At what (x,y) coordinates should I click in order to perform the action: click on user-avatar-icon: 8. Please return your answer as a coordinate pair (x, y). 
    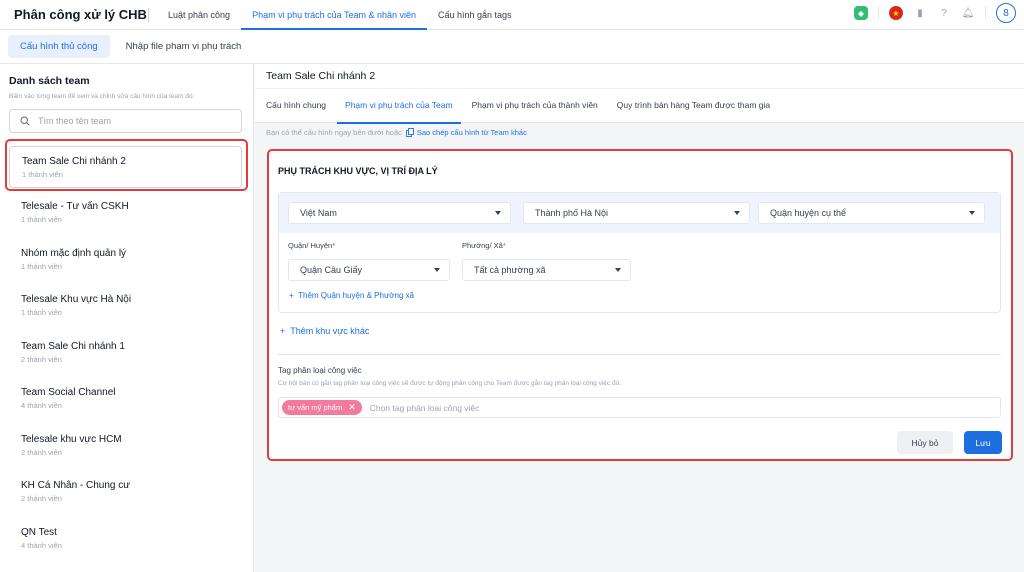
    Looking at the image, I should click on (1006, 13).